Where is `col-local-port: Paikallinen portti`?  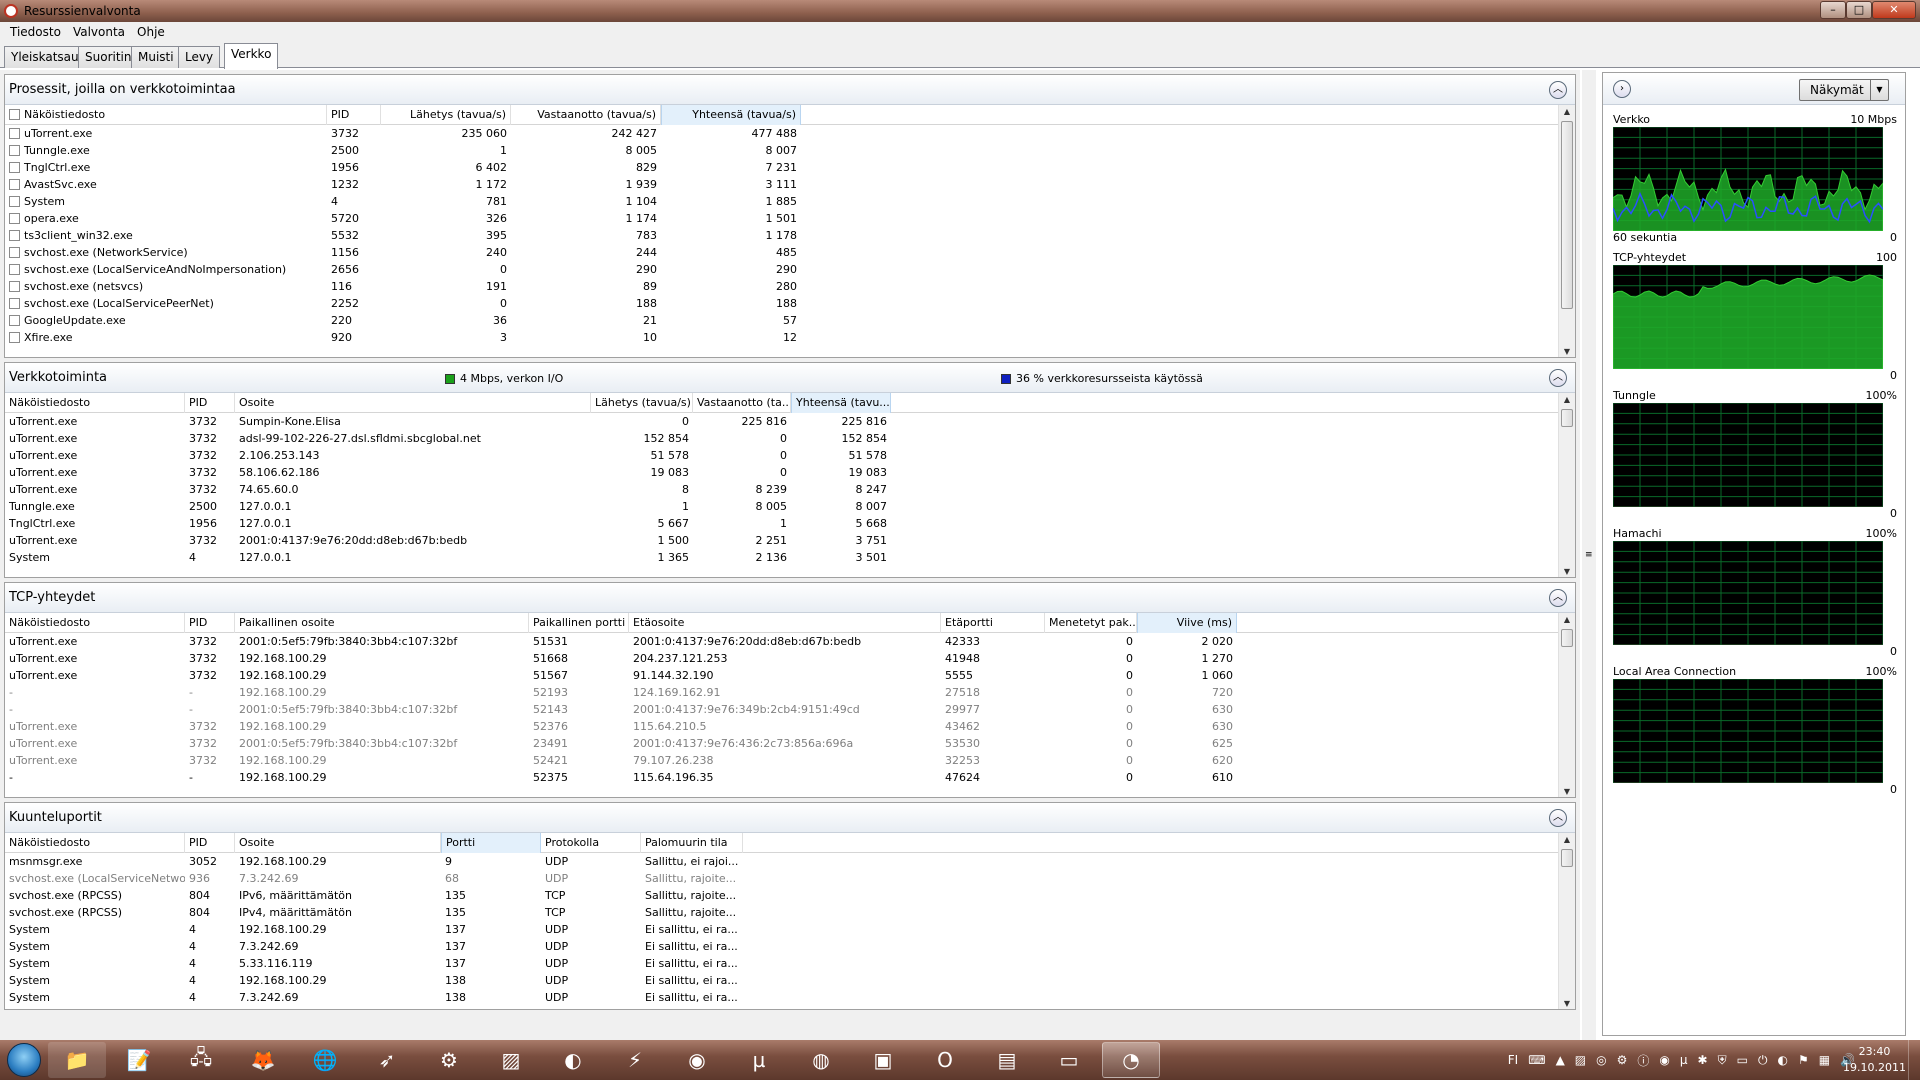
col-local-port: Paikallinen portti is located at coordinates (579, 623).